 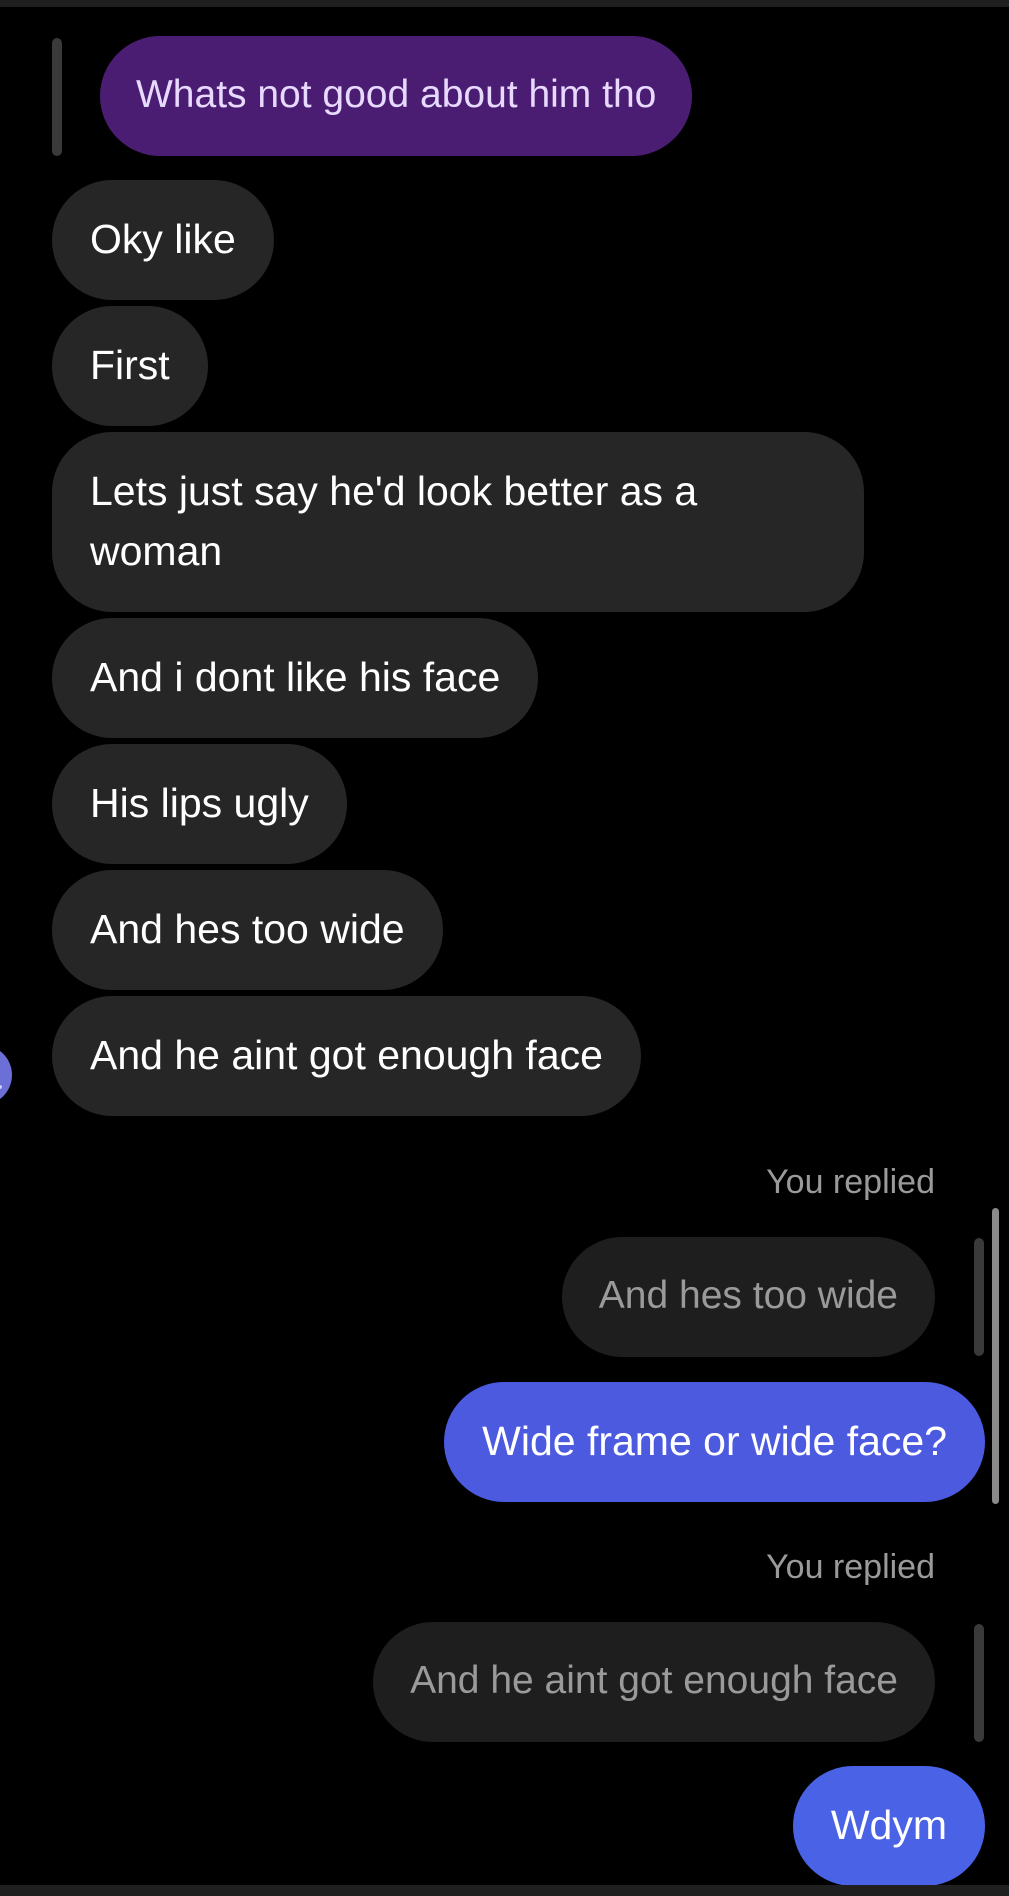 I want to click on message-bubble: Oky like, so click(x=163, y=240).